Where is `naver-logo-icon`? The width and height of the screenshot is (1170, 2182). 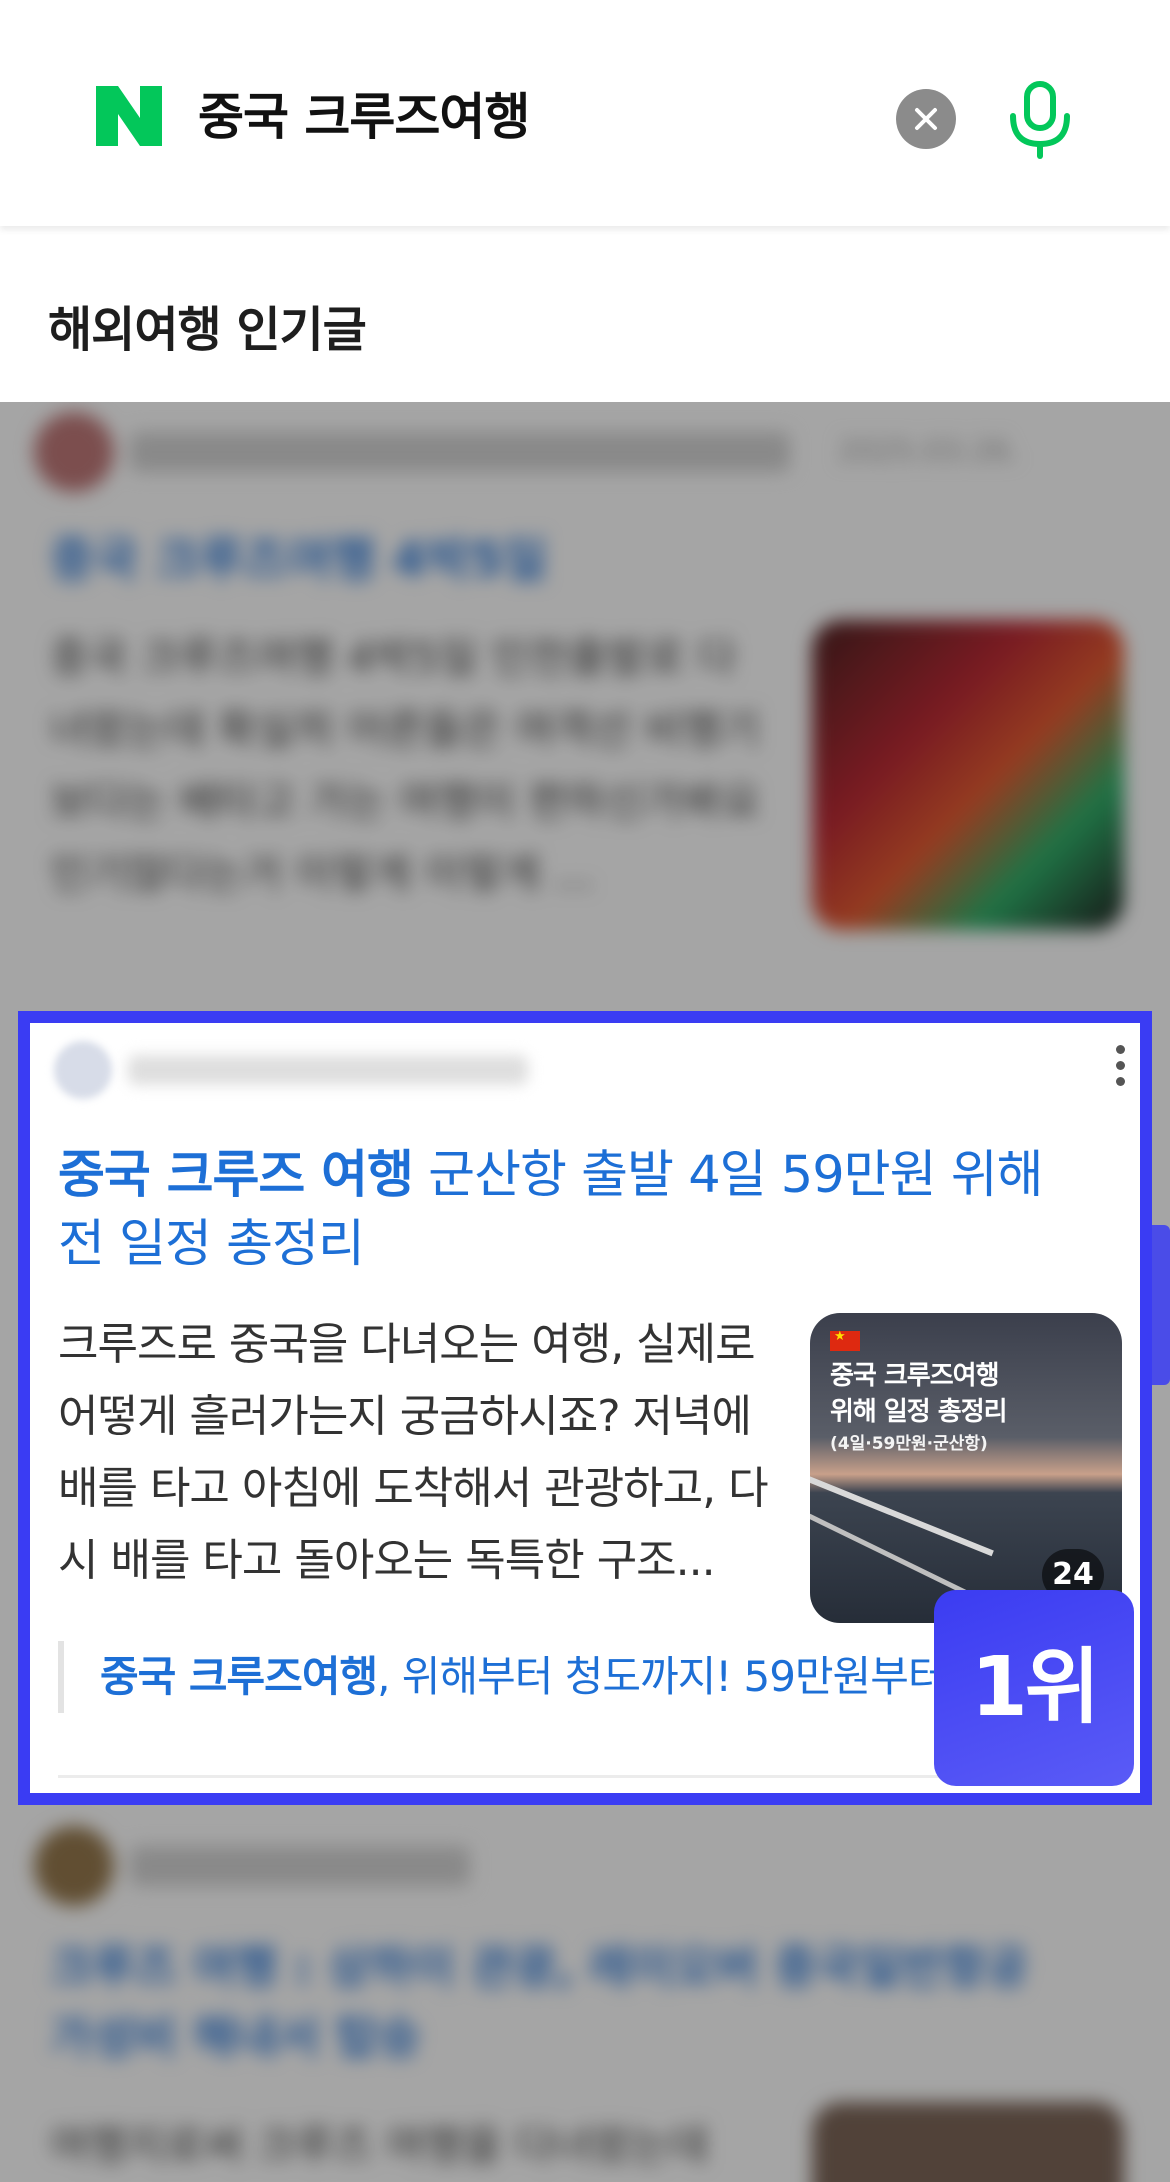
naver-logo-icon is located at coordinates (129, 116).